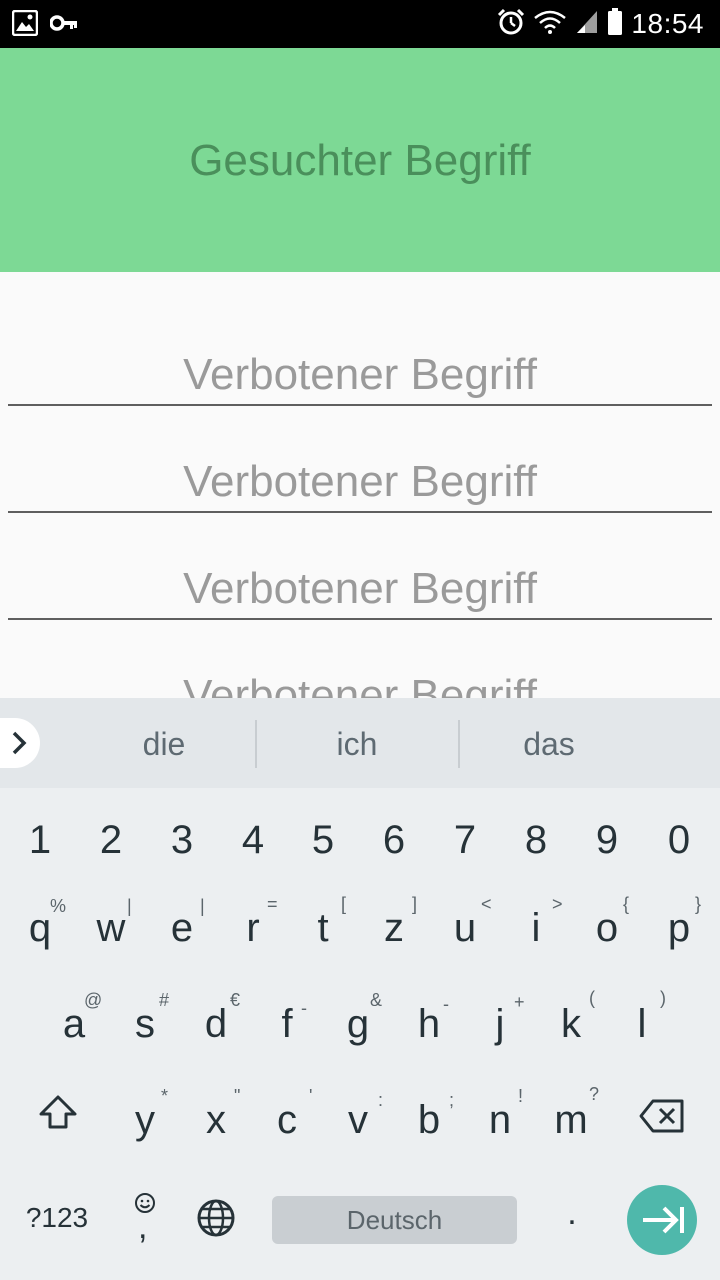  Describe the element at coordinates (146, 1220) in the screenshot. I see `emoji-comma-key: ,` at that location.